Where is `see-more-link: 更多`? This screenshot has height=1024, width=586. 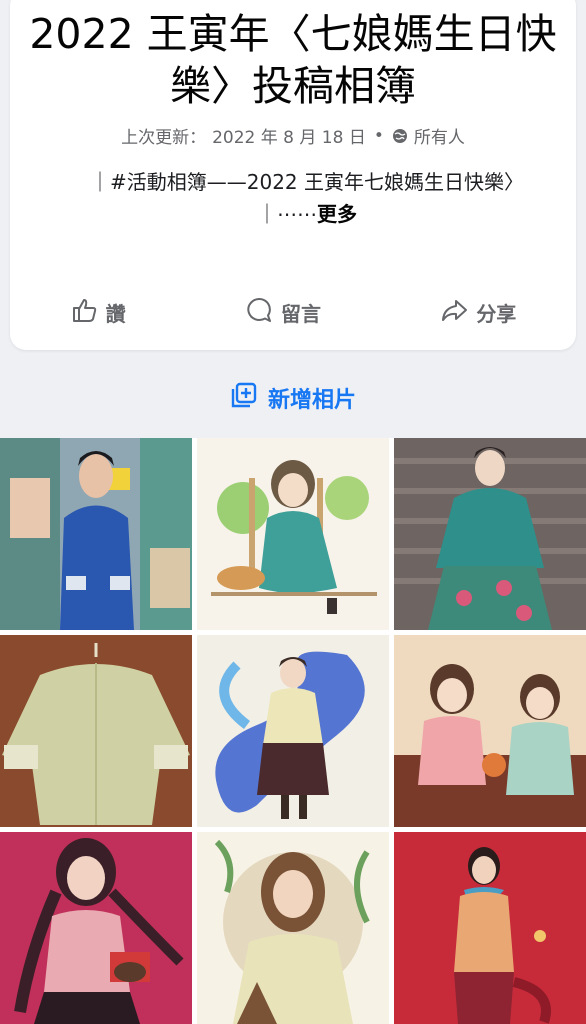
see-more-link: 更多 is located at coordinates (337, 214).